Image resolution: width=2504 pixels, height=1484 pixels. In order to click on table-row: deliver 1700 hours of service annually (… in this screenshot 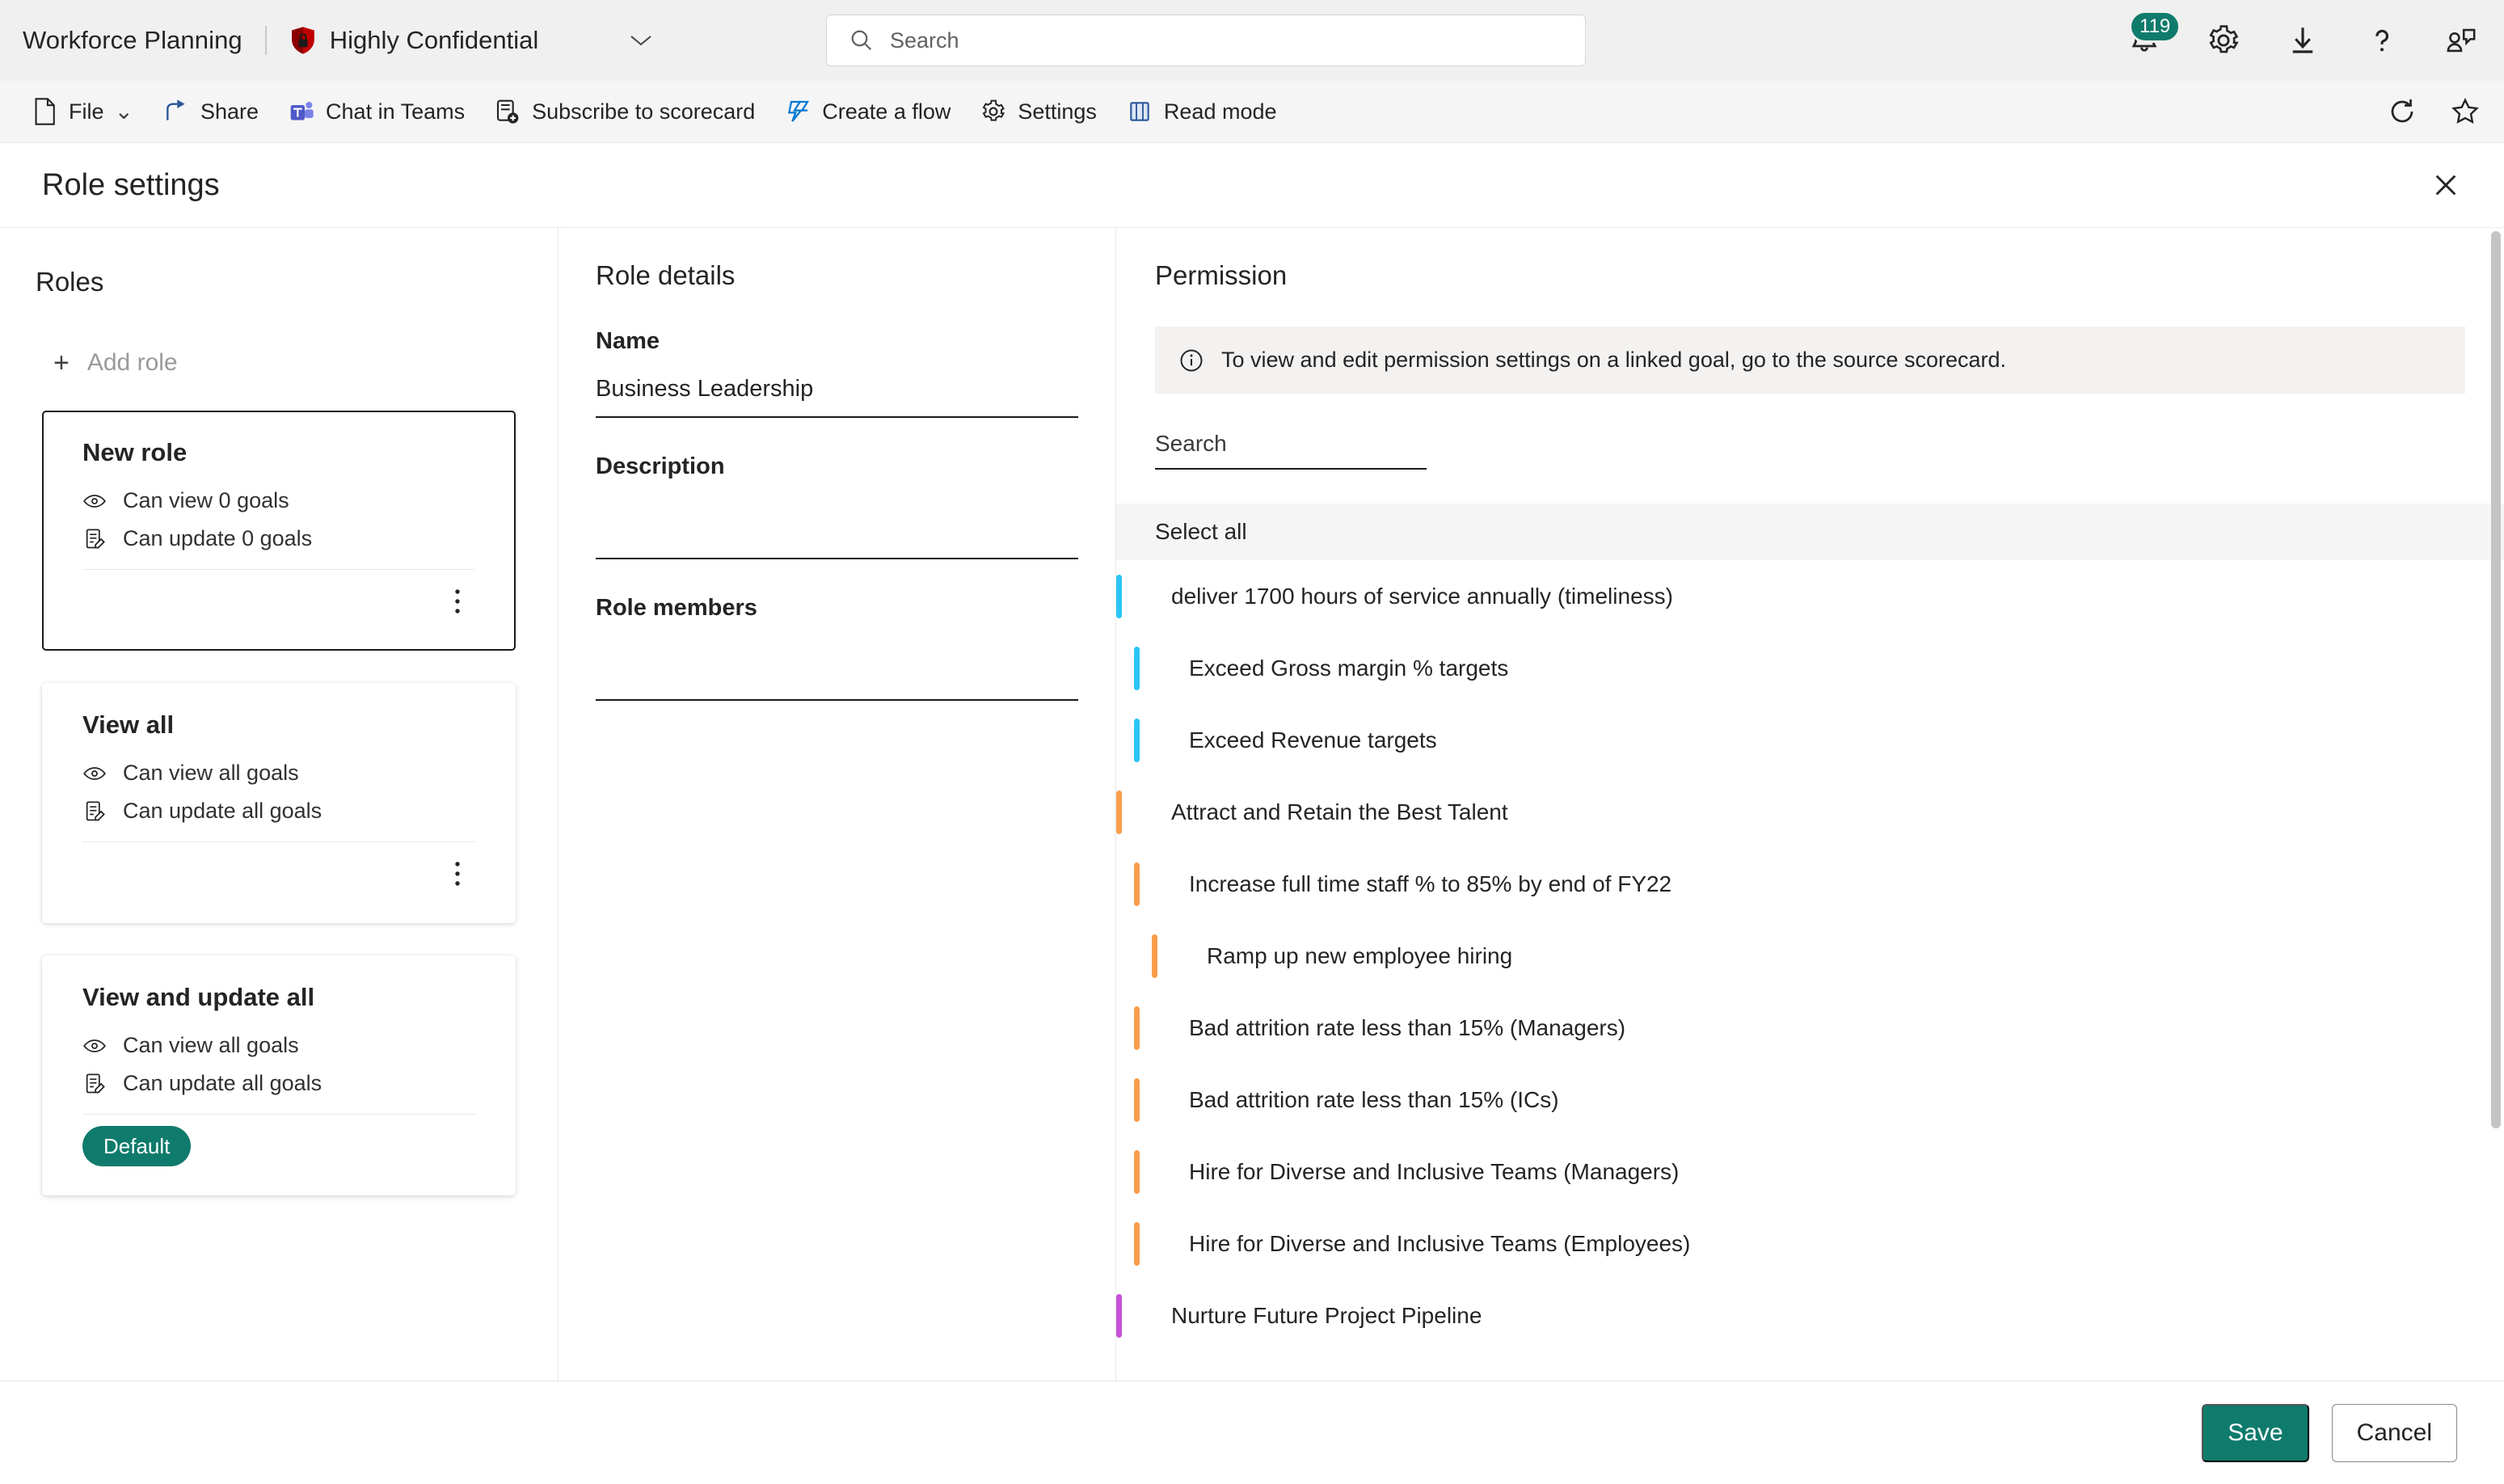, I will do `click(1810, 596)`.